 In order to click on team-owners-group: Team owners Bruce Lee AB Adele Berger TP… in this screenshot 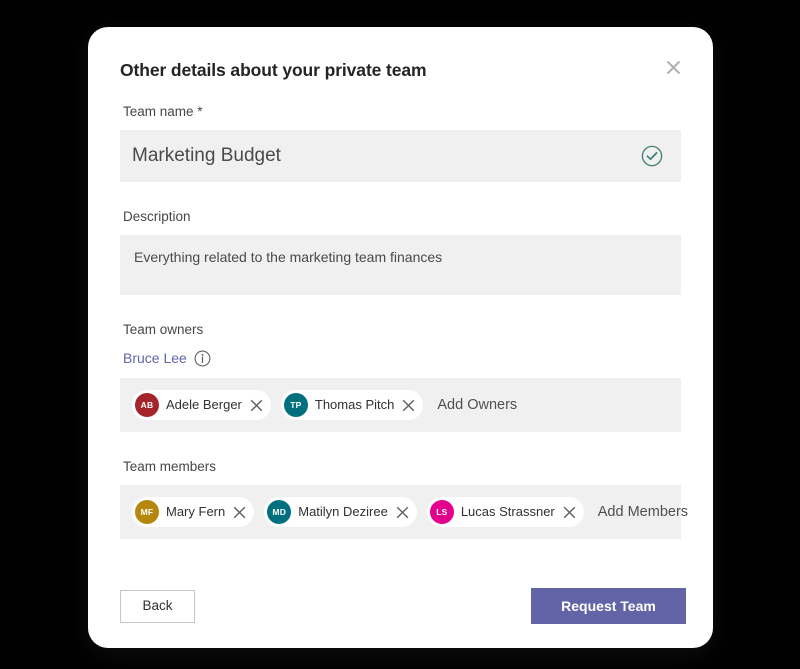, I will do `click(400, 376)`.